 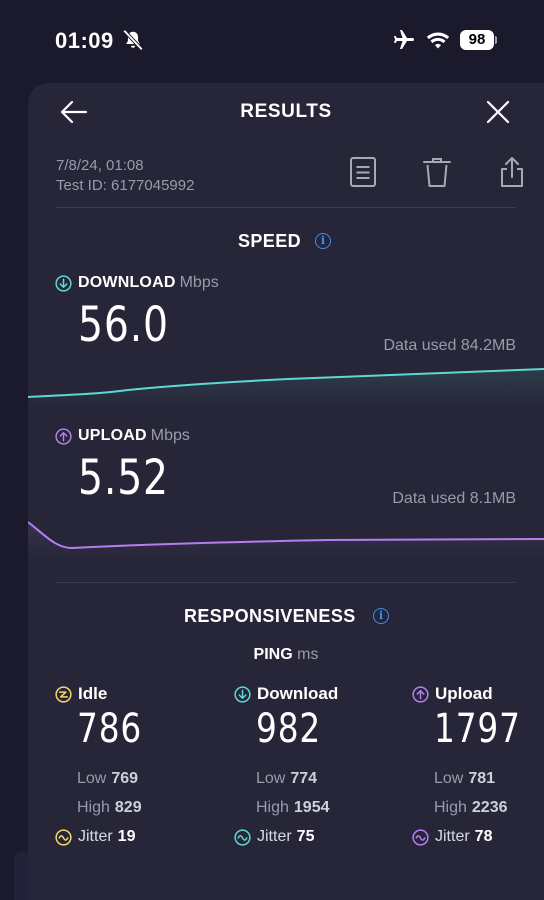 I want to click on ping-upload-header: Upload, so click(x=452, y=694).